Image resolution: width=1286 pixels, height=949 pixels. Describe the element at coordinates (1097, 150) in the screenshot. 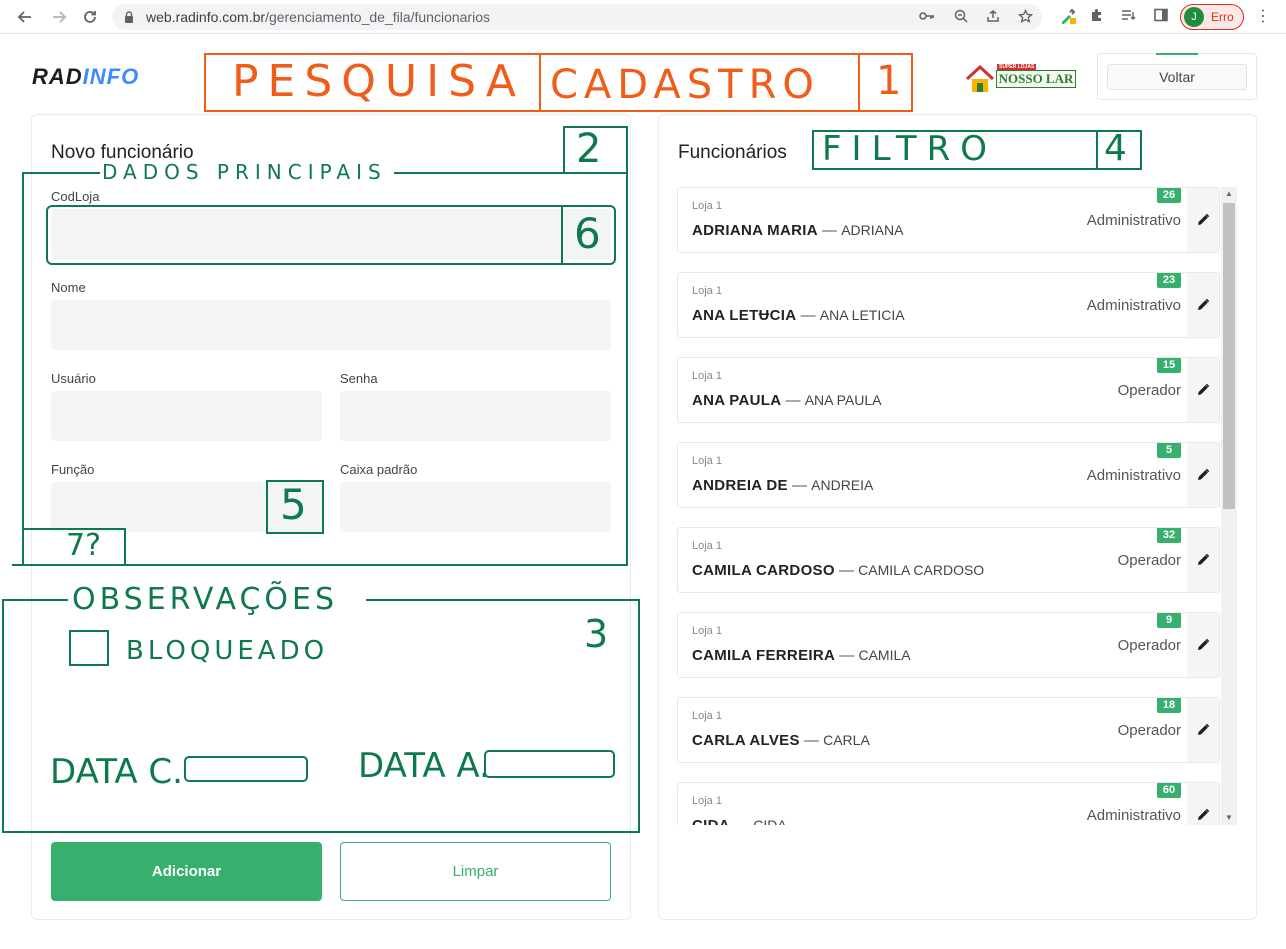

I see `annotation-4-divider` at that location.